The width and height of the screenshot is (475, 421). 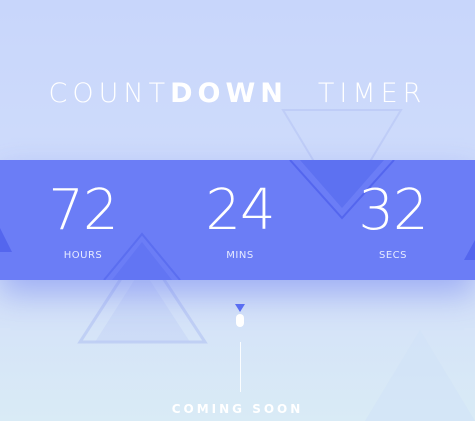 What do you see at coordinates (240, 255) in the screenshot?
I see `minutes-label: MINS` at bounding box center [240, 255].